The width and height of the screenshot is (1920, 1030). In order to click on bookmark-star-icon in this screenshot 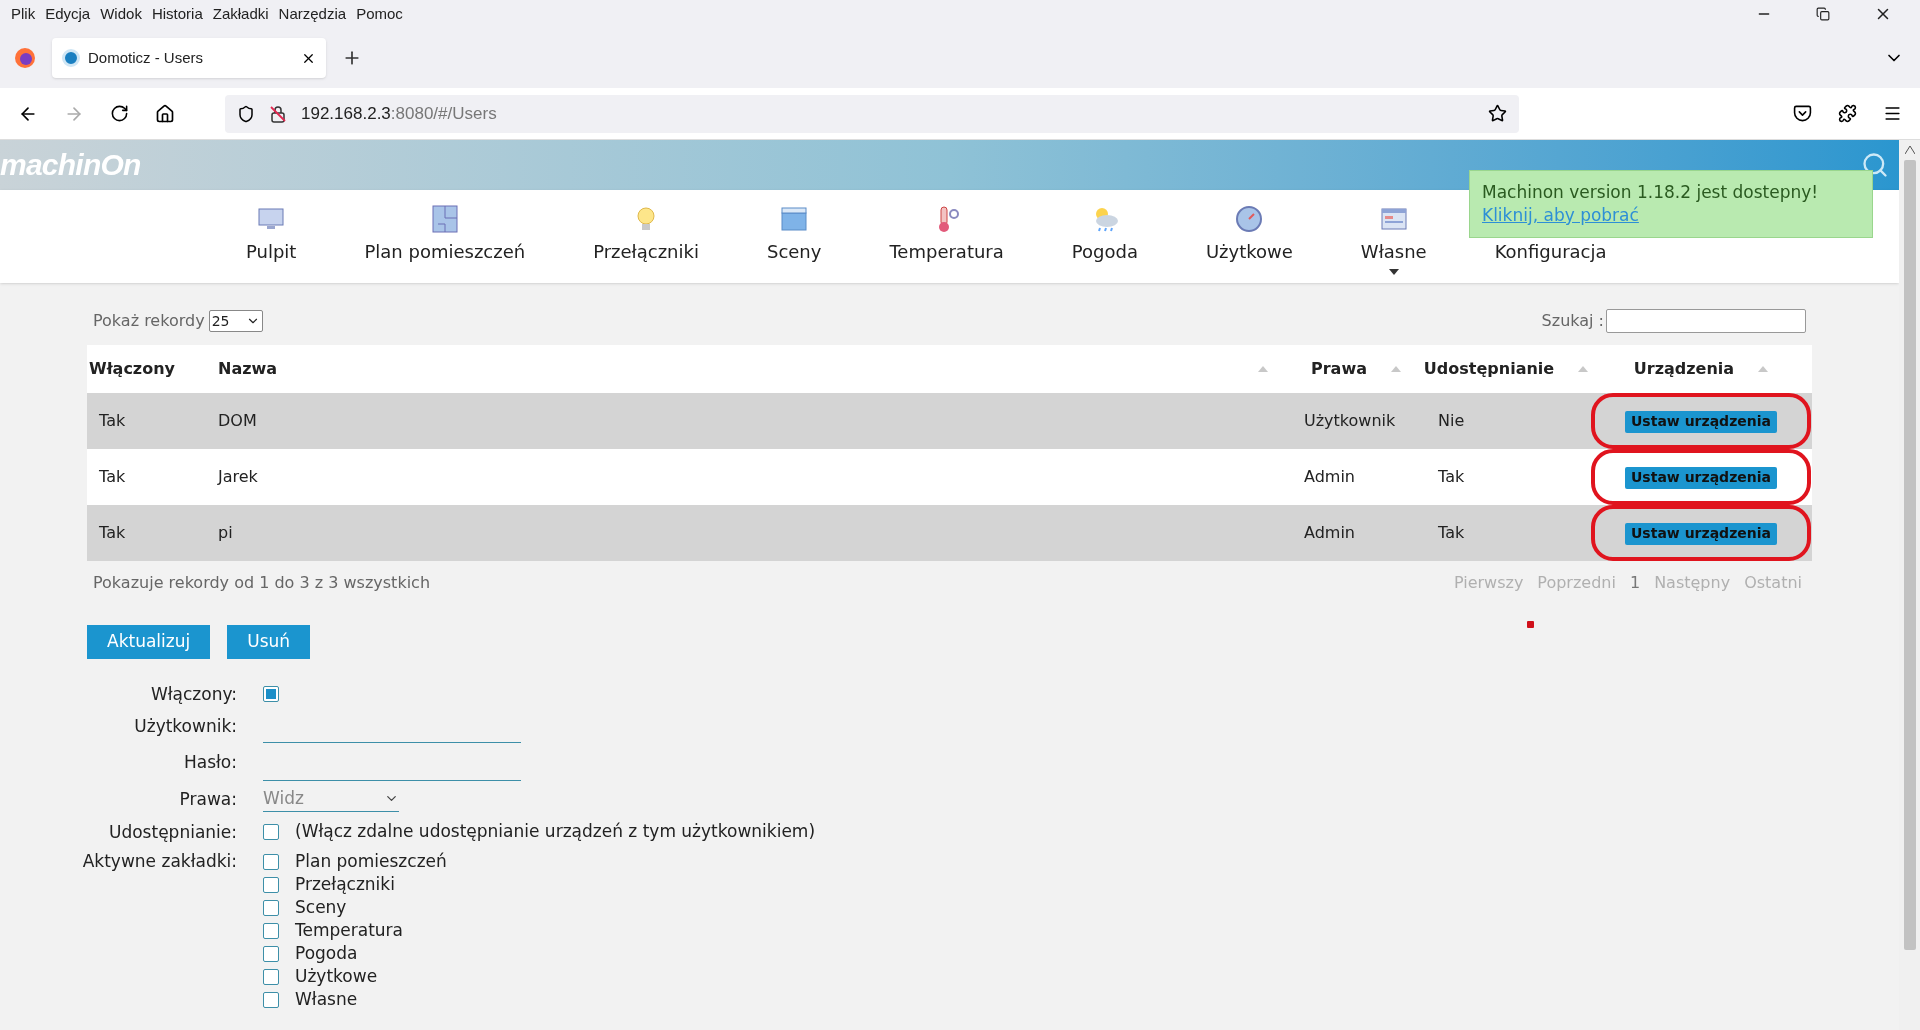, I will do `click(1497, 113)`.